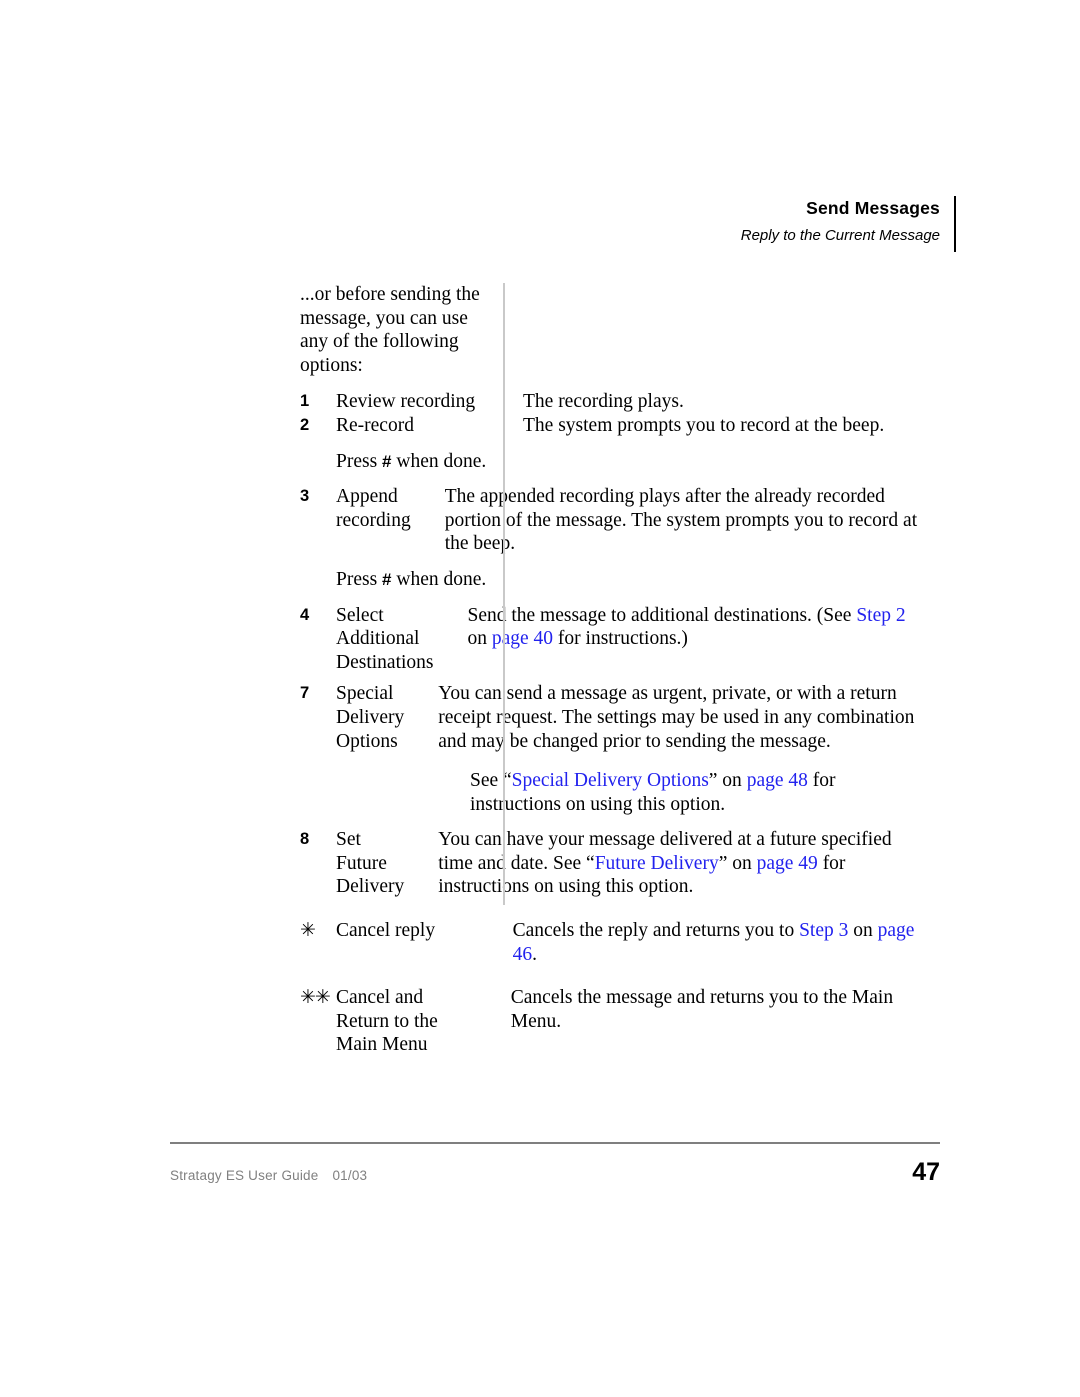  I want to click on option-key-cell: 7 Special Delivery Options, so click(359, 717).